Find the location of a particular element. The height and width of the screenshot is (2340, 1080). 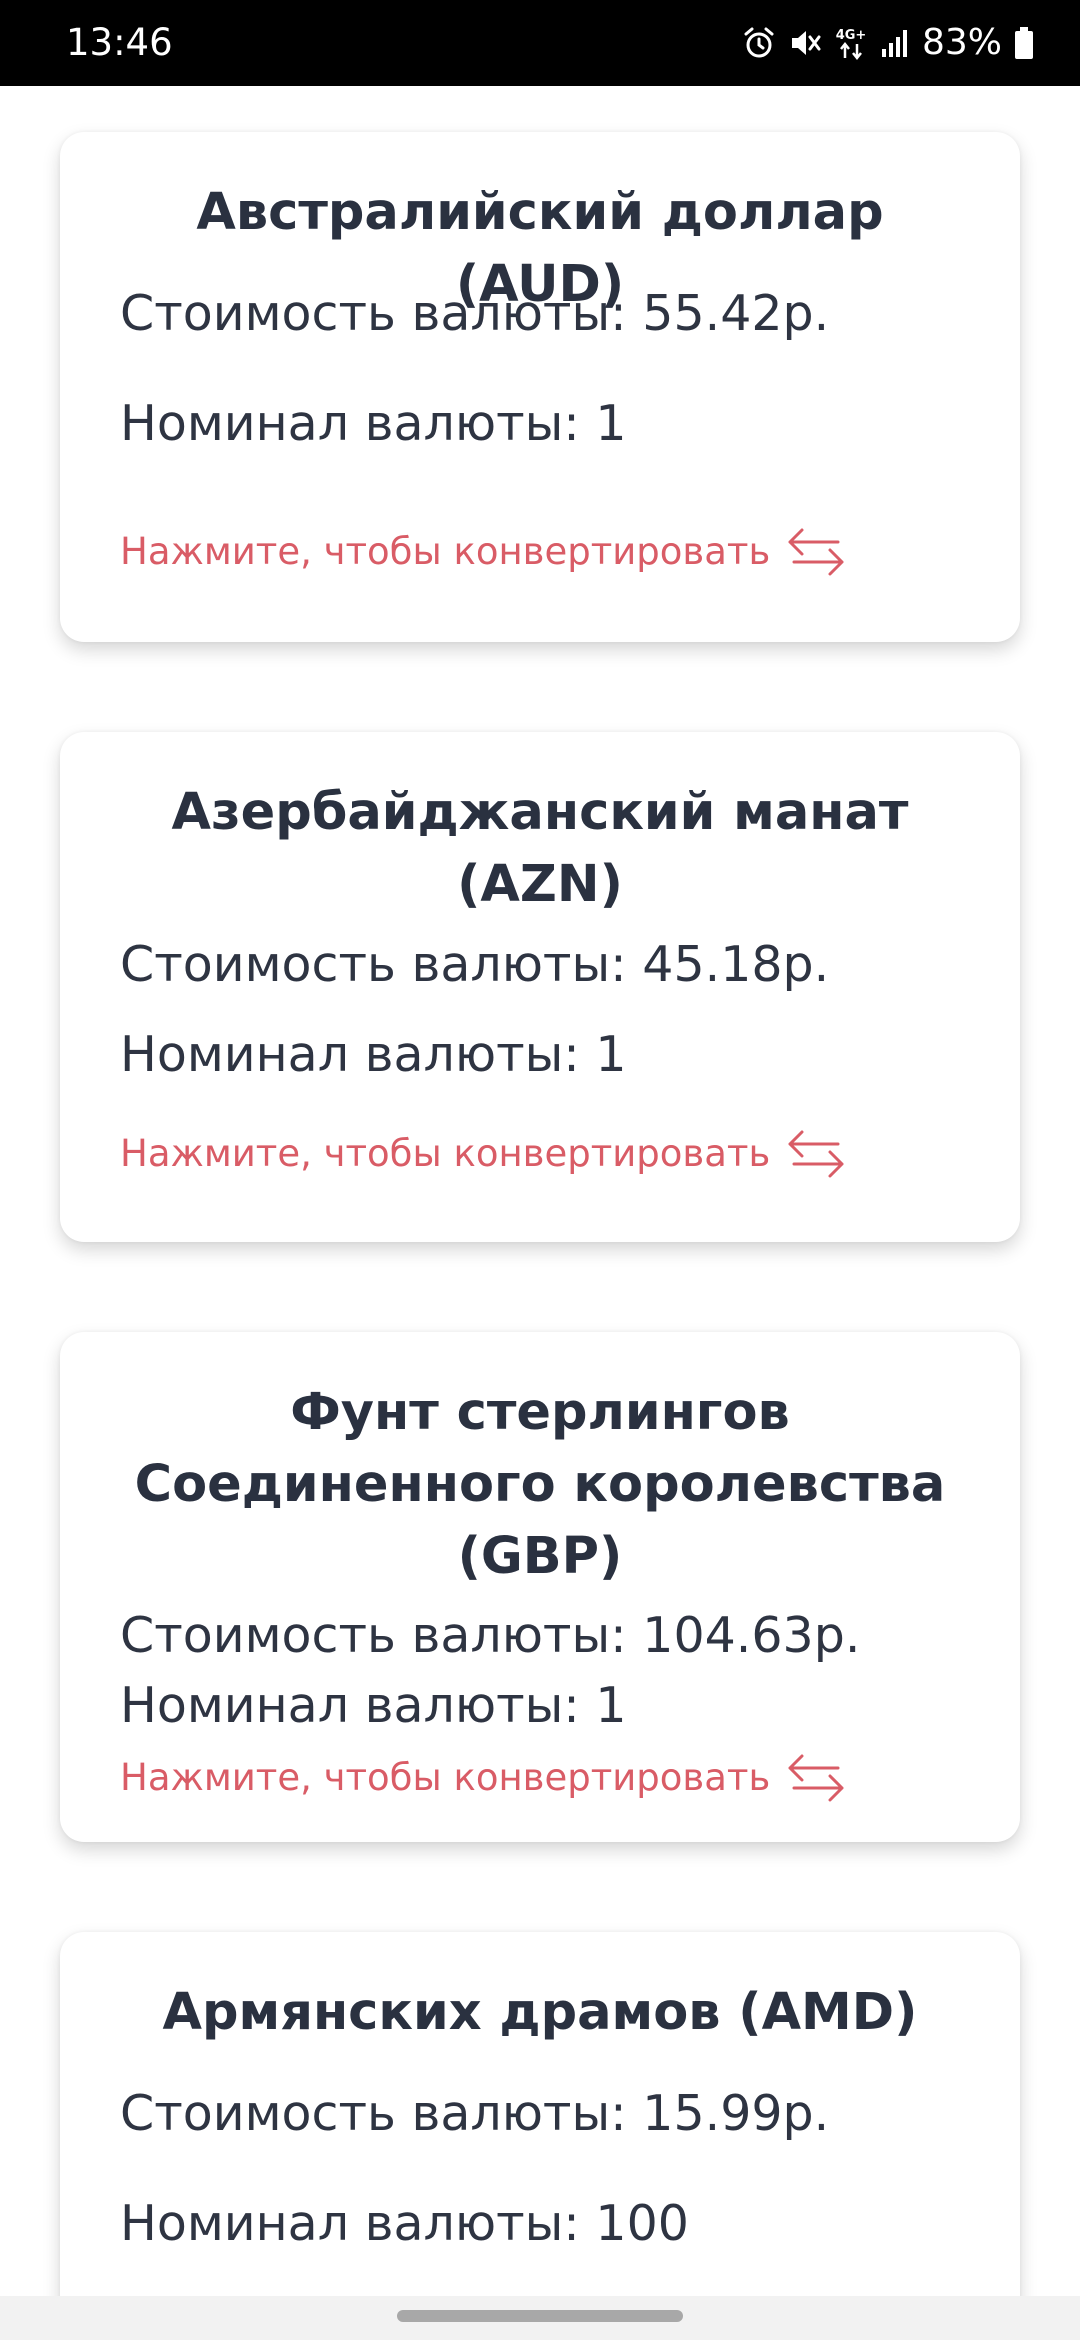

nominal-value: 100 is located at coordinates (642, 2223).